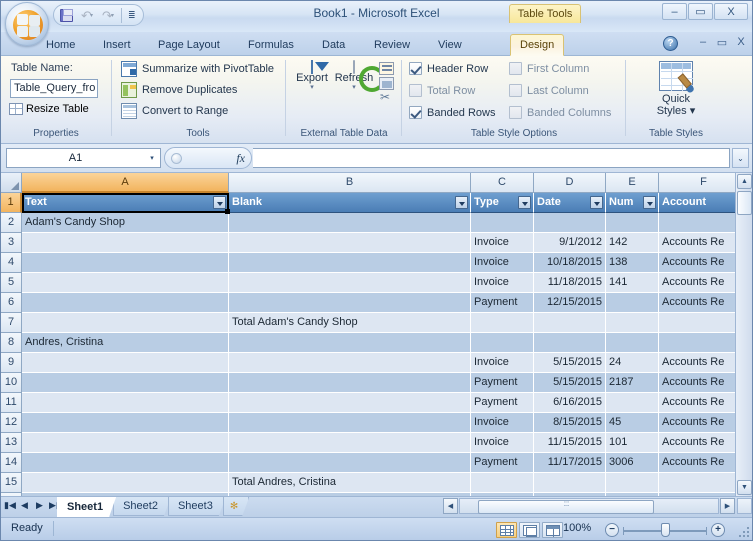 The height and width of the screenshot is (541, 753). Describe the element at coordinates (125, 203) in the screenshot. I see `cell-A1: Text` at that location.